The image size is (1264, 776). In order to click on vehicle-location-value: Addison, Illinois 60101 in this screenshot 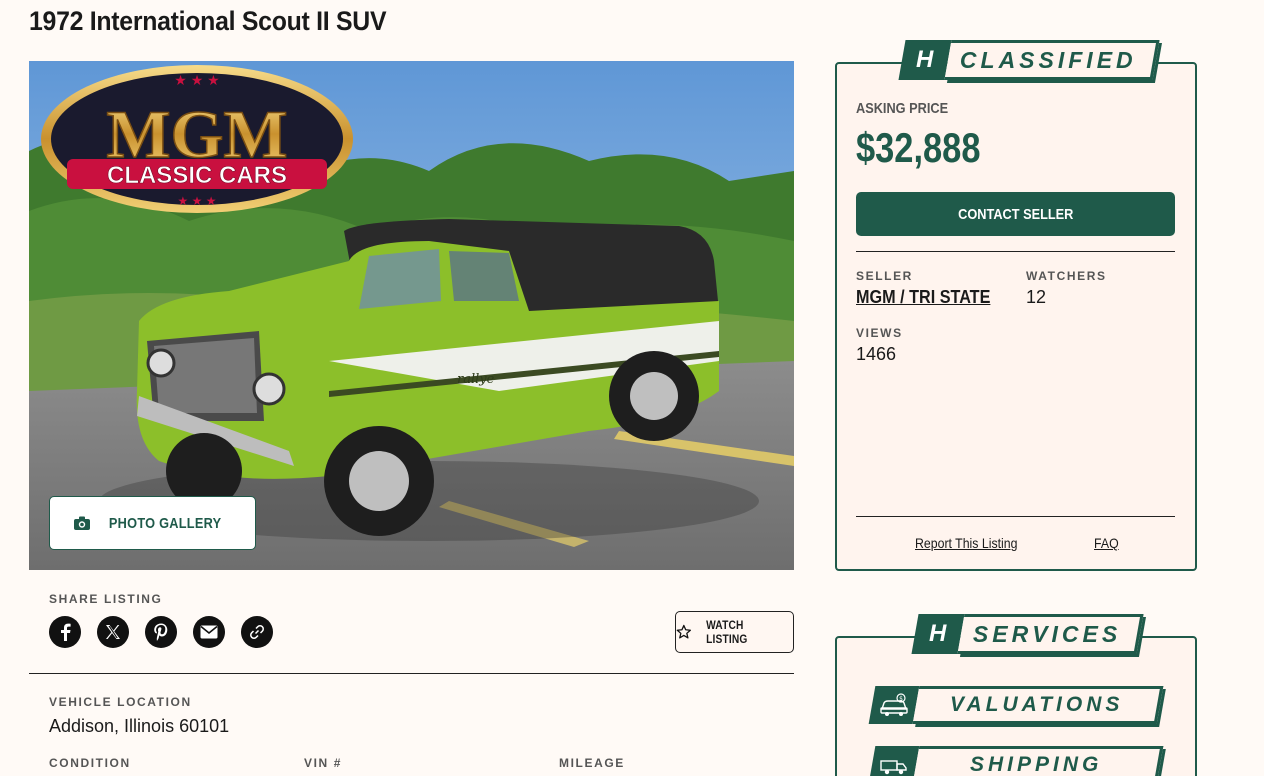, I will do `click(139, 726)`.